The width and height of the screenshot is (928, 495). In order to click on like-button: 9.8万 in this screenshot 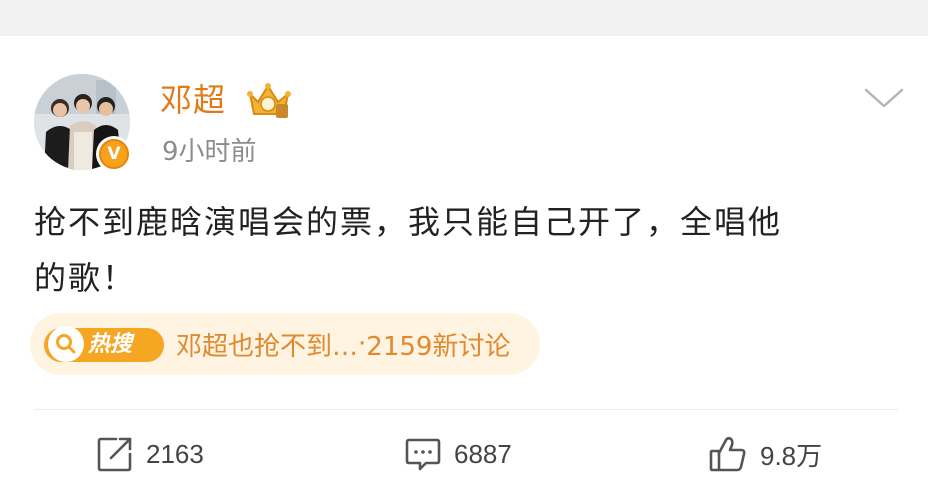, I will do `click(765, 454)`.